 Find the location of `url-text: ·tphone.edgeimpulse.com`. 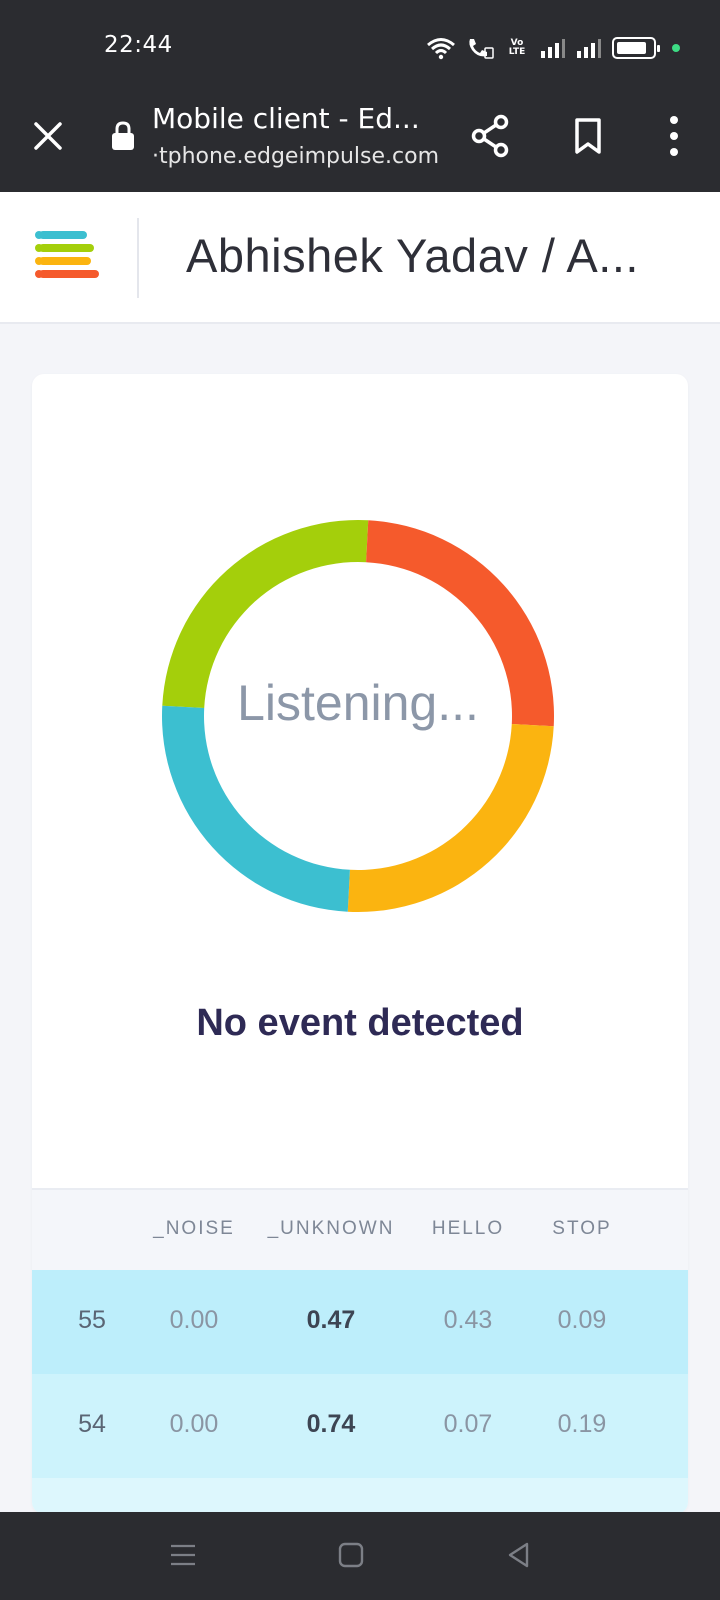

url-text: ·tphone.edgeimpulse.com is located at coordinates (295, 156).